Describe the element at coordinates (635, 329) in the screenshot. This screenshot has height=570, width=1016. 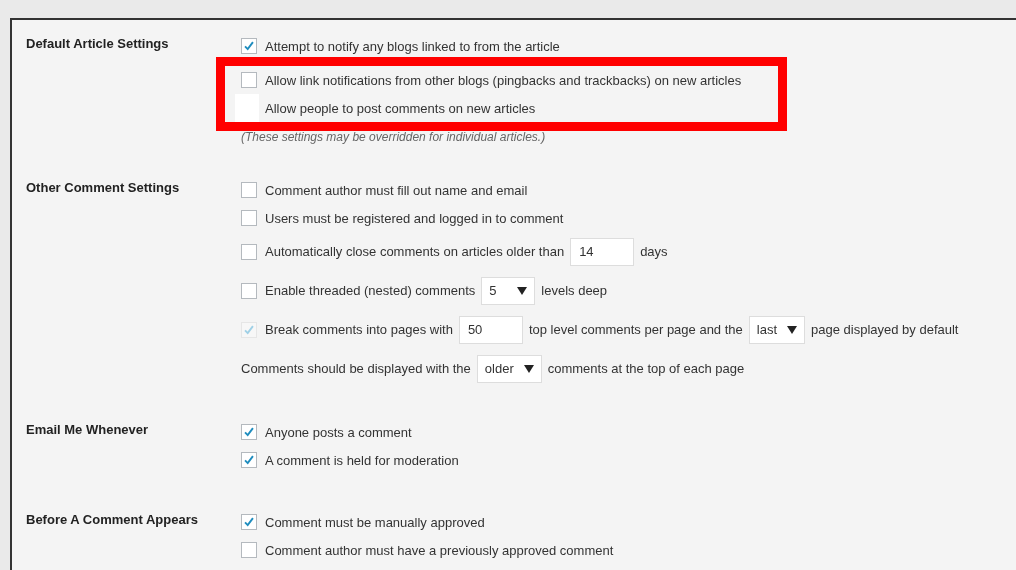
I see `option-label: top level comments per page and the` at that location.